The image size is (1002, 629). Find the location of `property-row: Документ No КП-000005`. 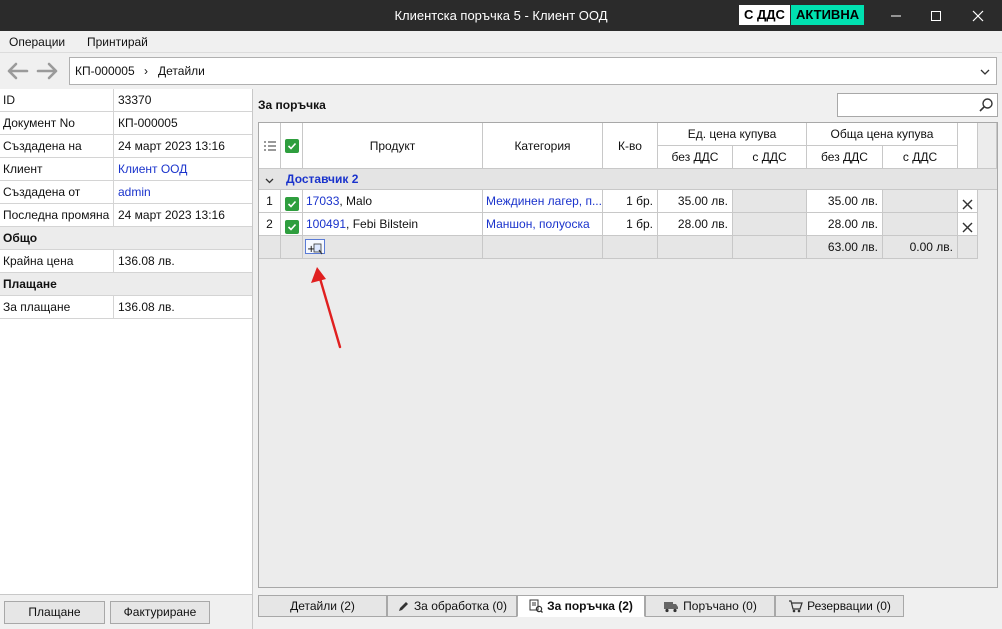

property-row: Документ No КП-000005 is located at coordinates (126, 123).